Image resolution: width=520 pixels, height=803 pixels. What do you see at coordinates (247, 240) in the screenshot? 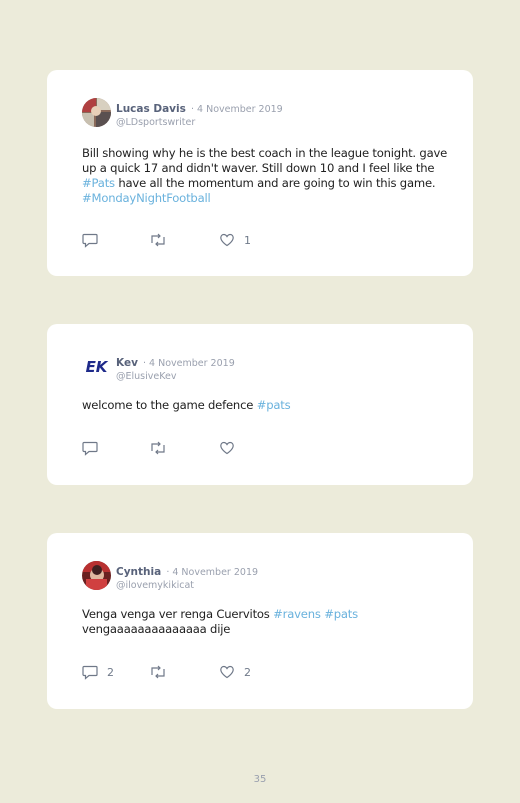
I see `like-count: 1` at bounding box center [247, 240].